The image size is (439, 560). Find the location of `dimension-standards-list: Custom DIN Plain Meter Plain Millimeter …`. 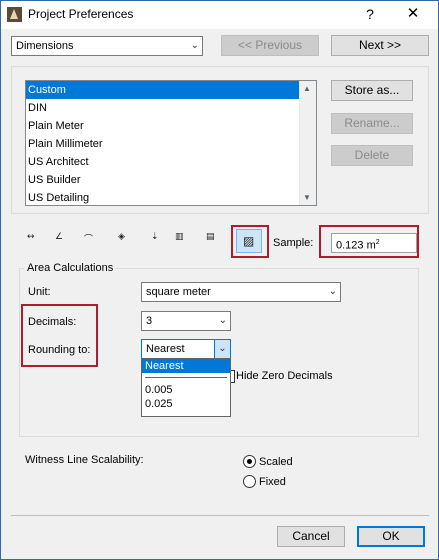

dimension-standards-list: Custom DIN Plain Meter Plain Millimeter … is located at coordinates (171, 143).